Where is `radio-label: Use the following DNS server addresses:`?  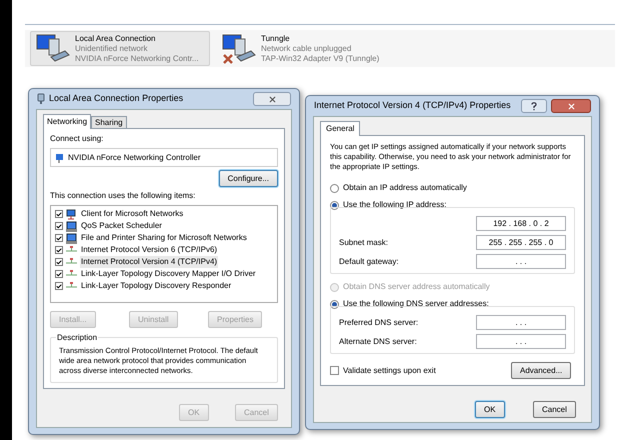
radio-label: Use the following DNS server addresses: is located at coordinates (416, 304).